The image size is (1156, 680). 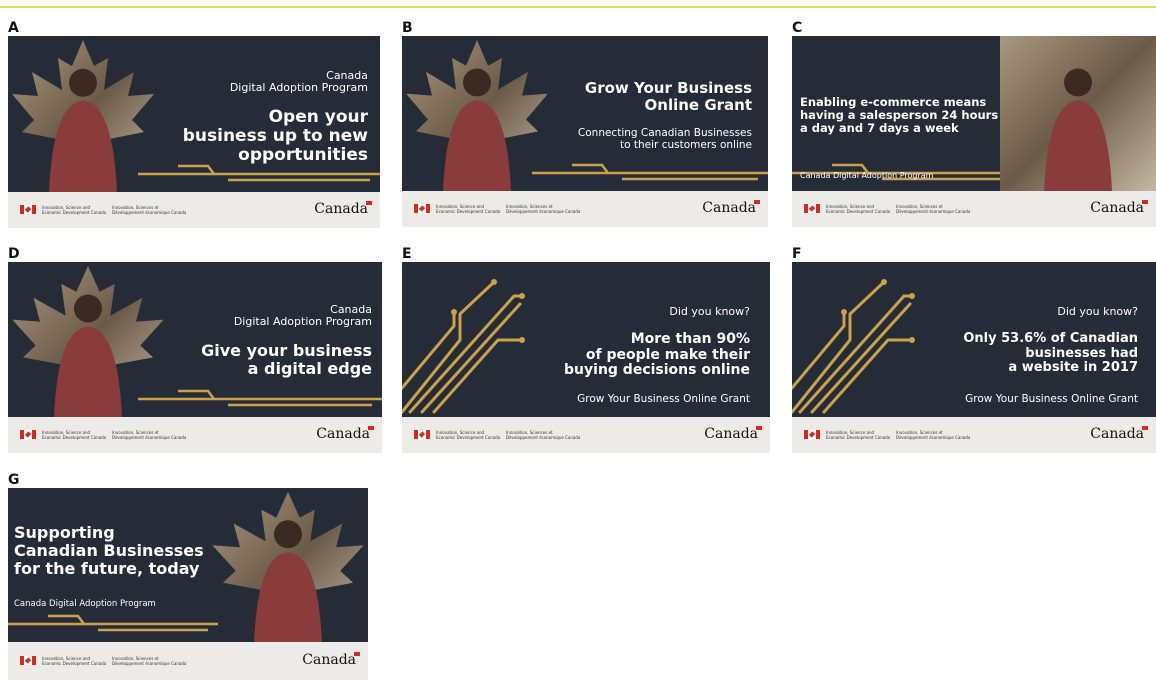 I want to click on banner-text-2: Give your business a digital edge, so click(x=286, y=359).